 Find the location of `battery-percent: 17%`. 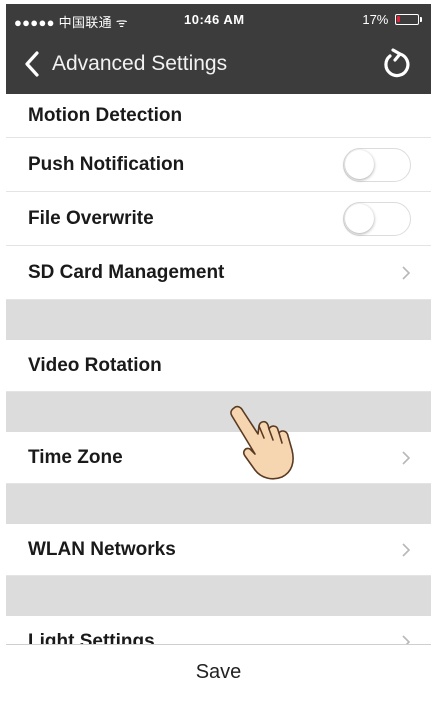

battery-percent: 17% is located at coordinates (375, 19).